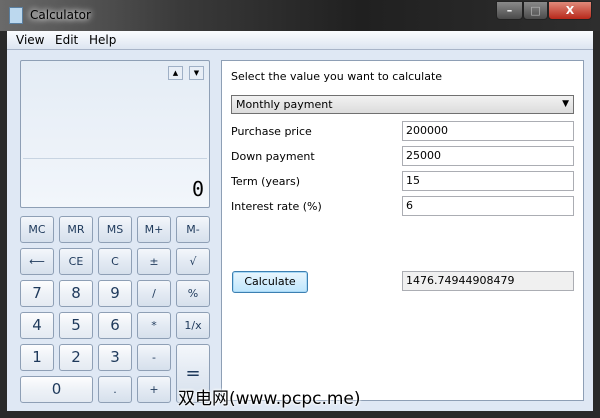 The width and height of the screenshot is (600, 418). I want to click on field-label: Down payment, so click(273, 156).